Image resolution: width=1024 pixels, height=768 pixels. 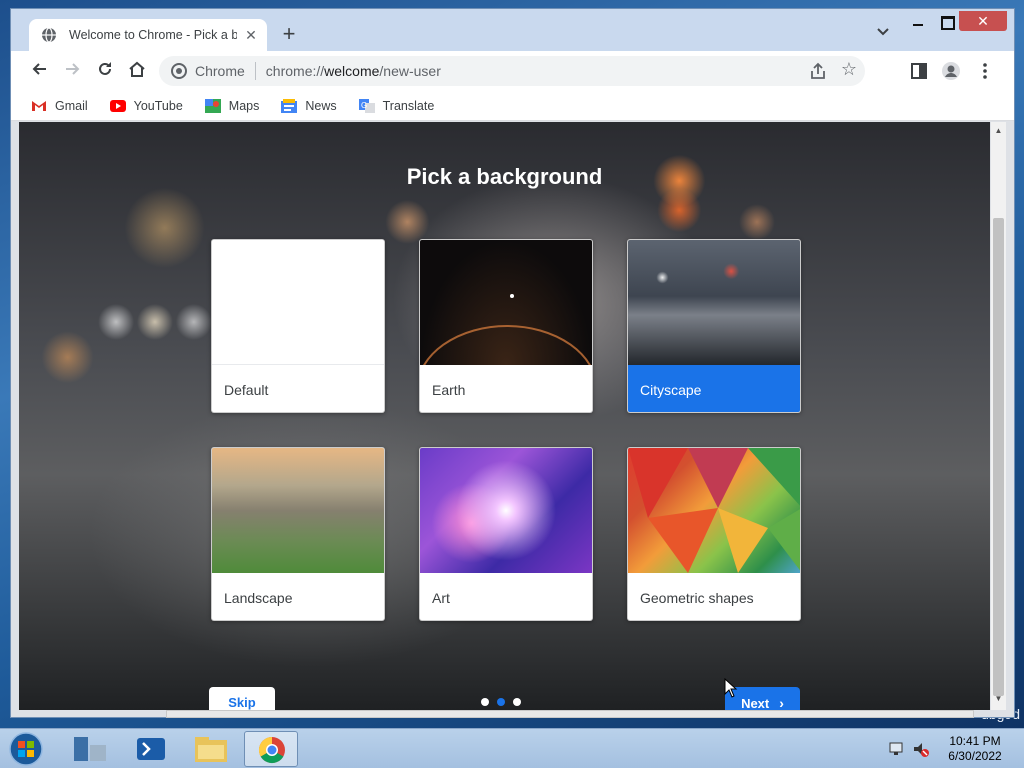 I want to click on more-menu-icon, so click(x=985, y=71).